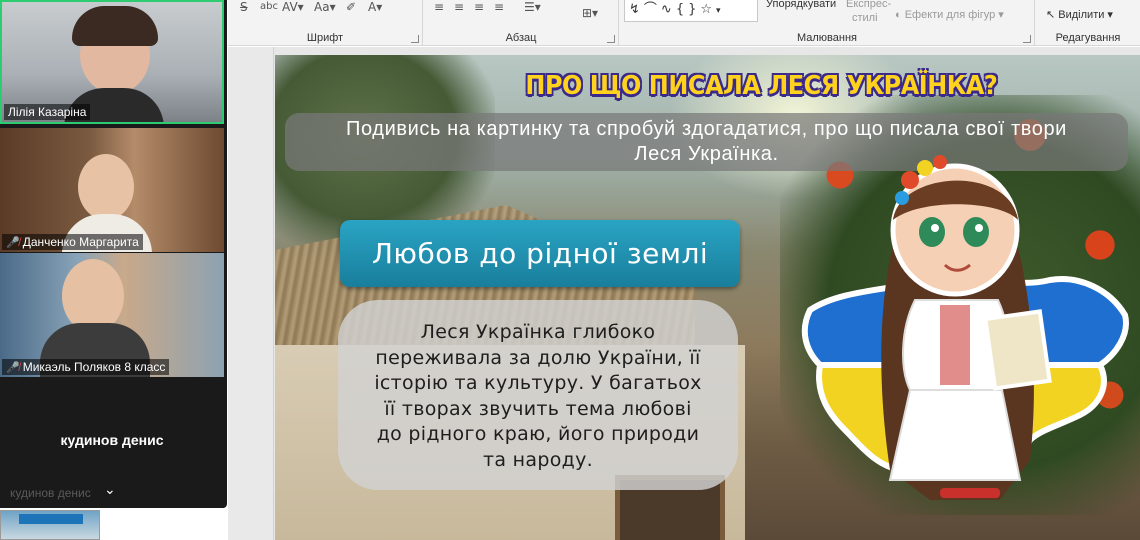 This screenshot has height=540, width=1140. I want to click on drawing-dialog-launcher-icon, so click(1027, 39).